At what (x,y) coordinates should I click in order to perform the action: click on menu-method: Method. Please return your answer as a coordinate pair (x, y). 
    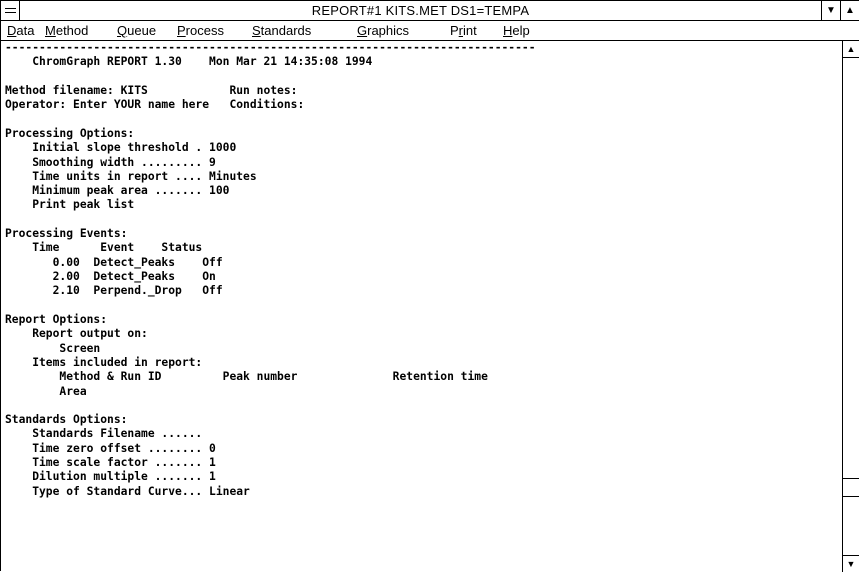
    Looking at the image, I should click on (66, 30).